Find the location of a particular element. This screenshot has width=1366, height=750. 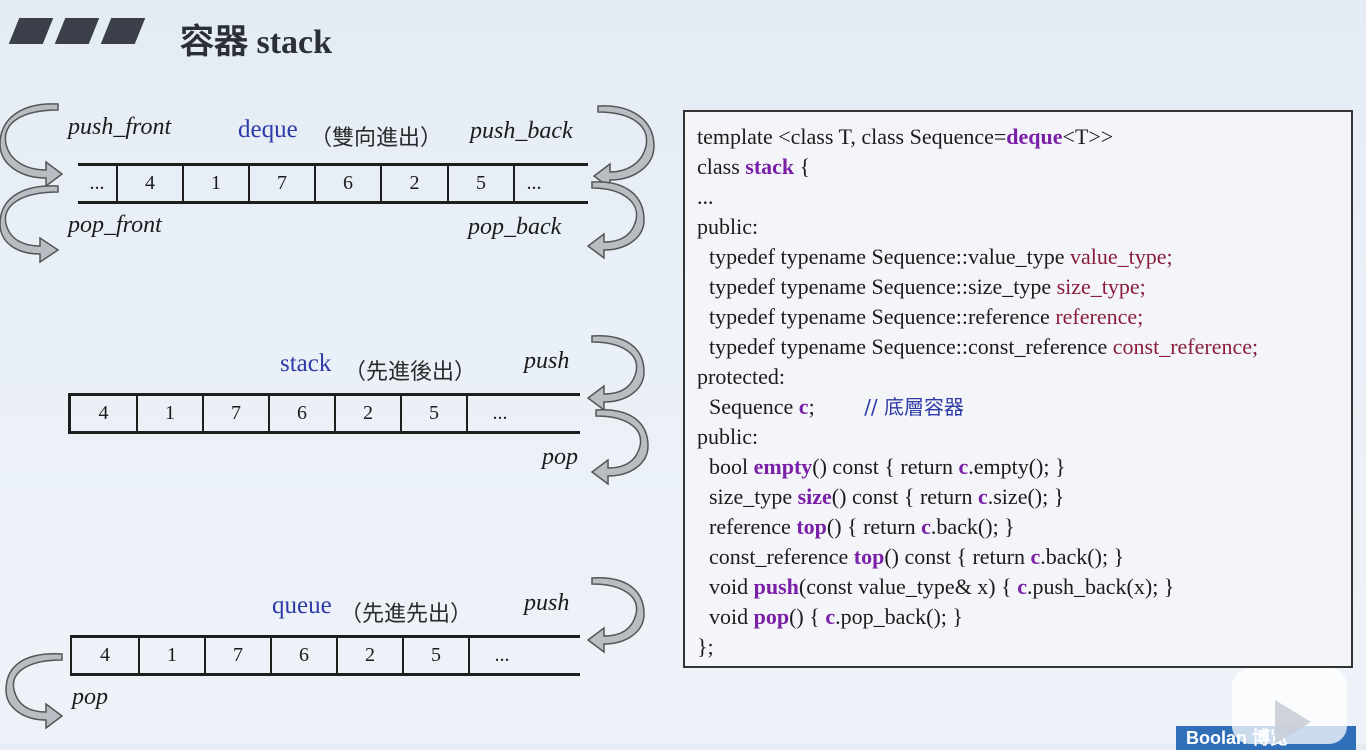

deque-cell: 1 is located at coordinates (215, 183).